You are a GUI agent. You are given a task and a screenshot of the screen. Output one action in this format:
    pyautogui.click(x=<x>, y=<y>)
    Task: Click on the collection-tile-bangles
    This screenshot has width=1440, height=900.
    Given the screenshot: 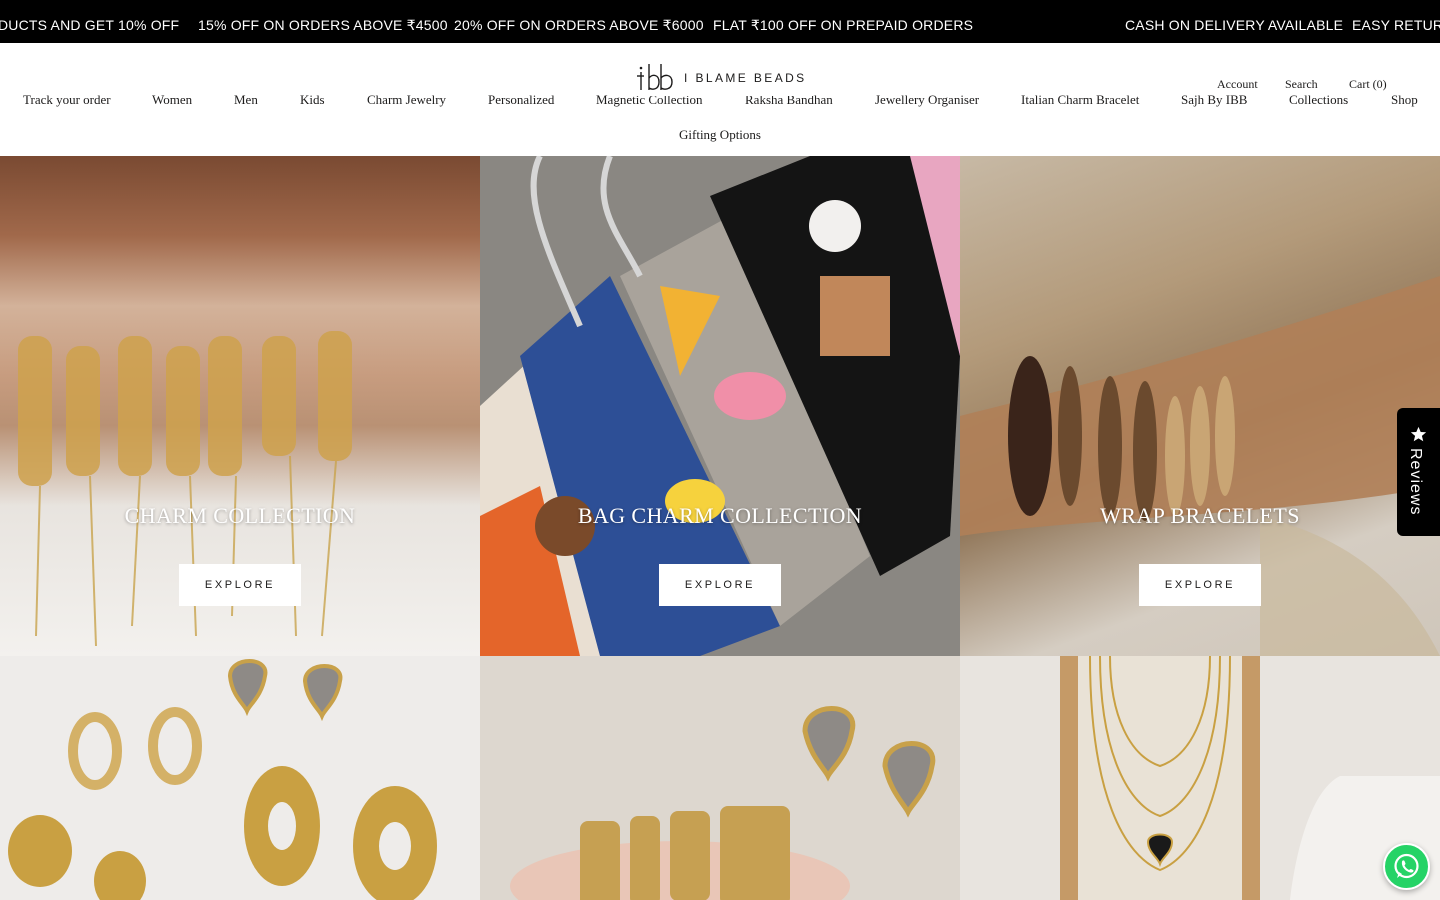 What is the action you would take?
    pyautogui.click(x=720, y=778)
    